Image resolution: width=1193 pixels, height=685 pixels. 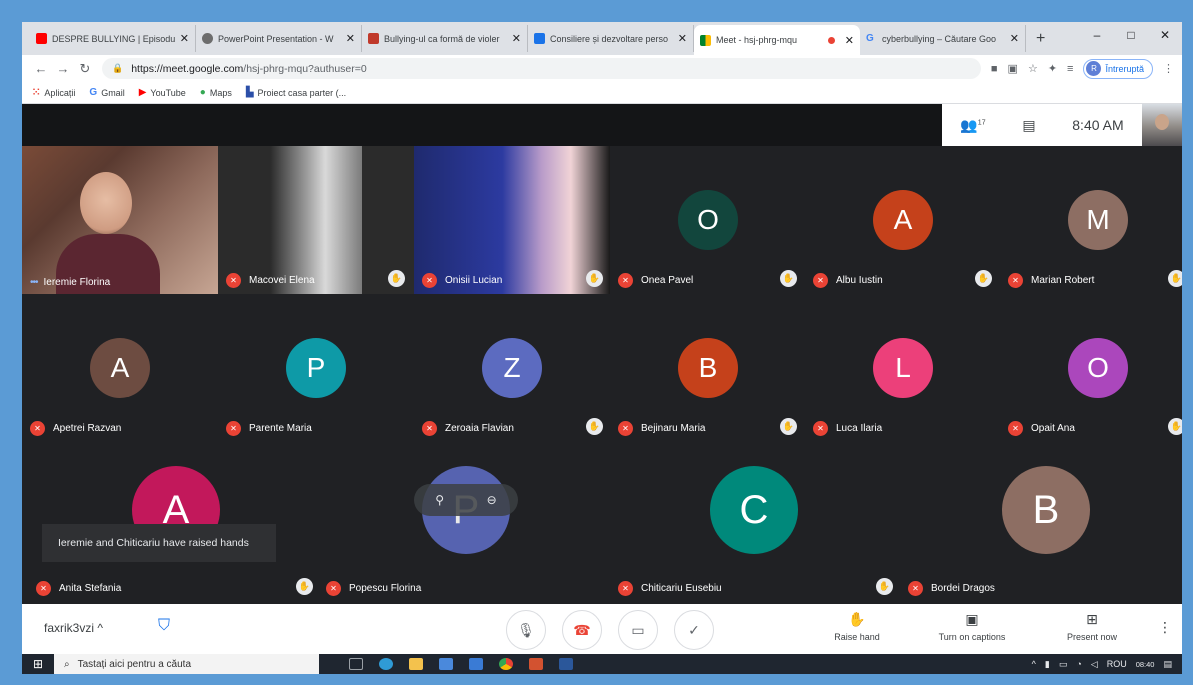 I want to click on participant-tile-chiticariu: C ✕ Chiticariu Eusebiu ✋, so click(x=755, y=522).